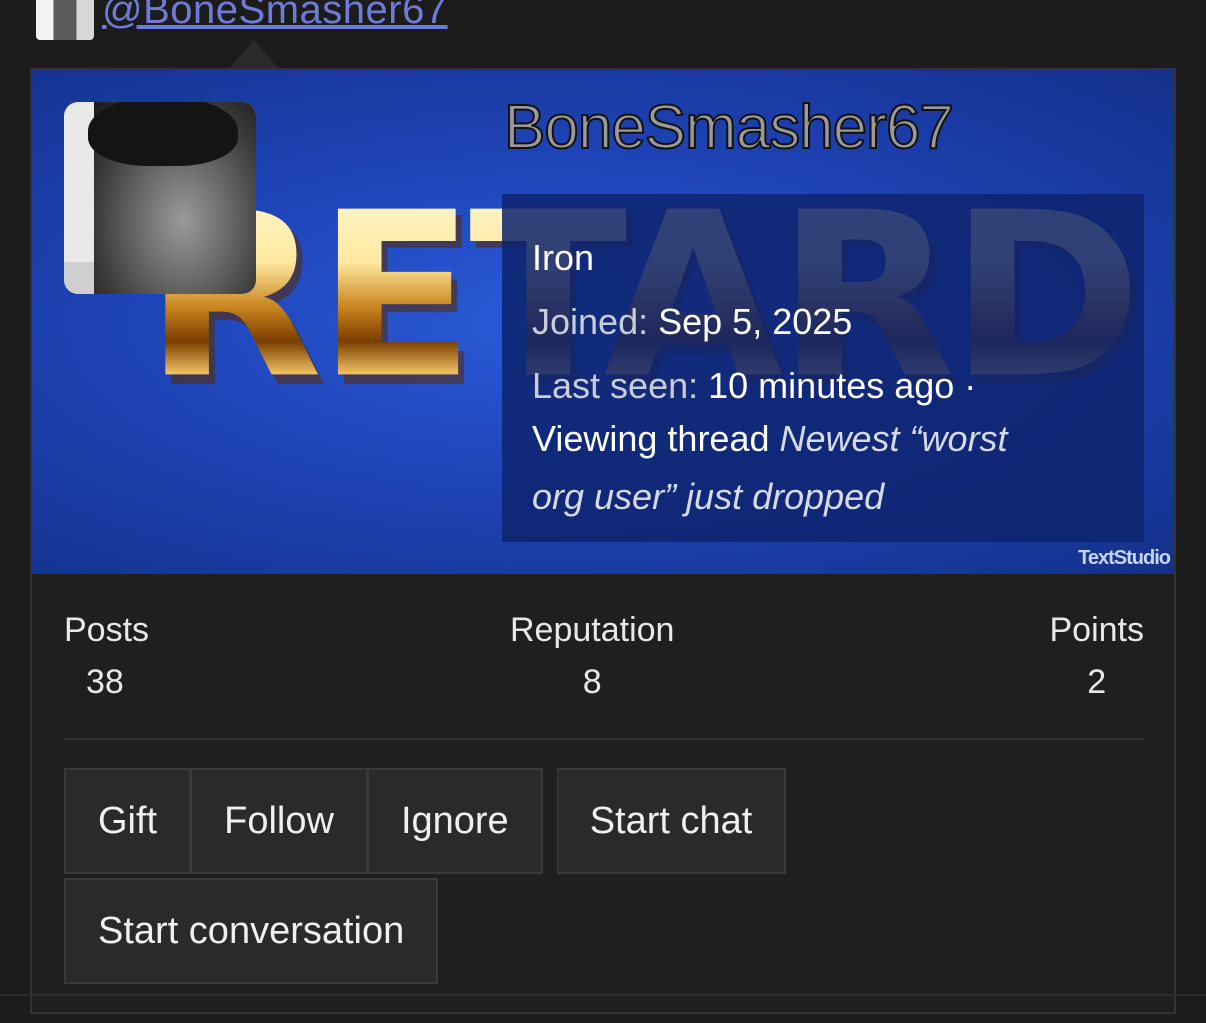 The width and height of the screenshot is (1206, 1023). I want to click on joined-value: Sep 5, 2025, so click(755, 321).